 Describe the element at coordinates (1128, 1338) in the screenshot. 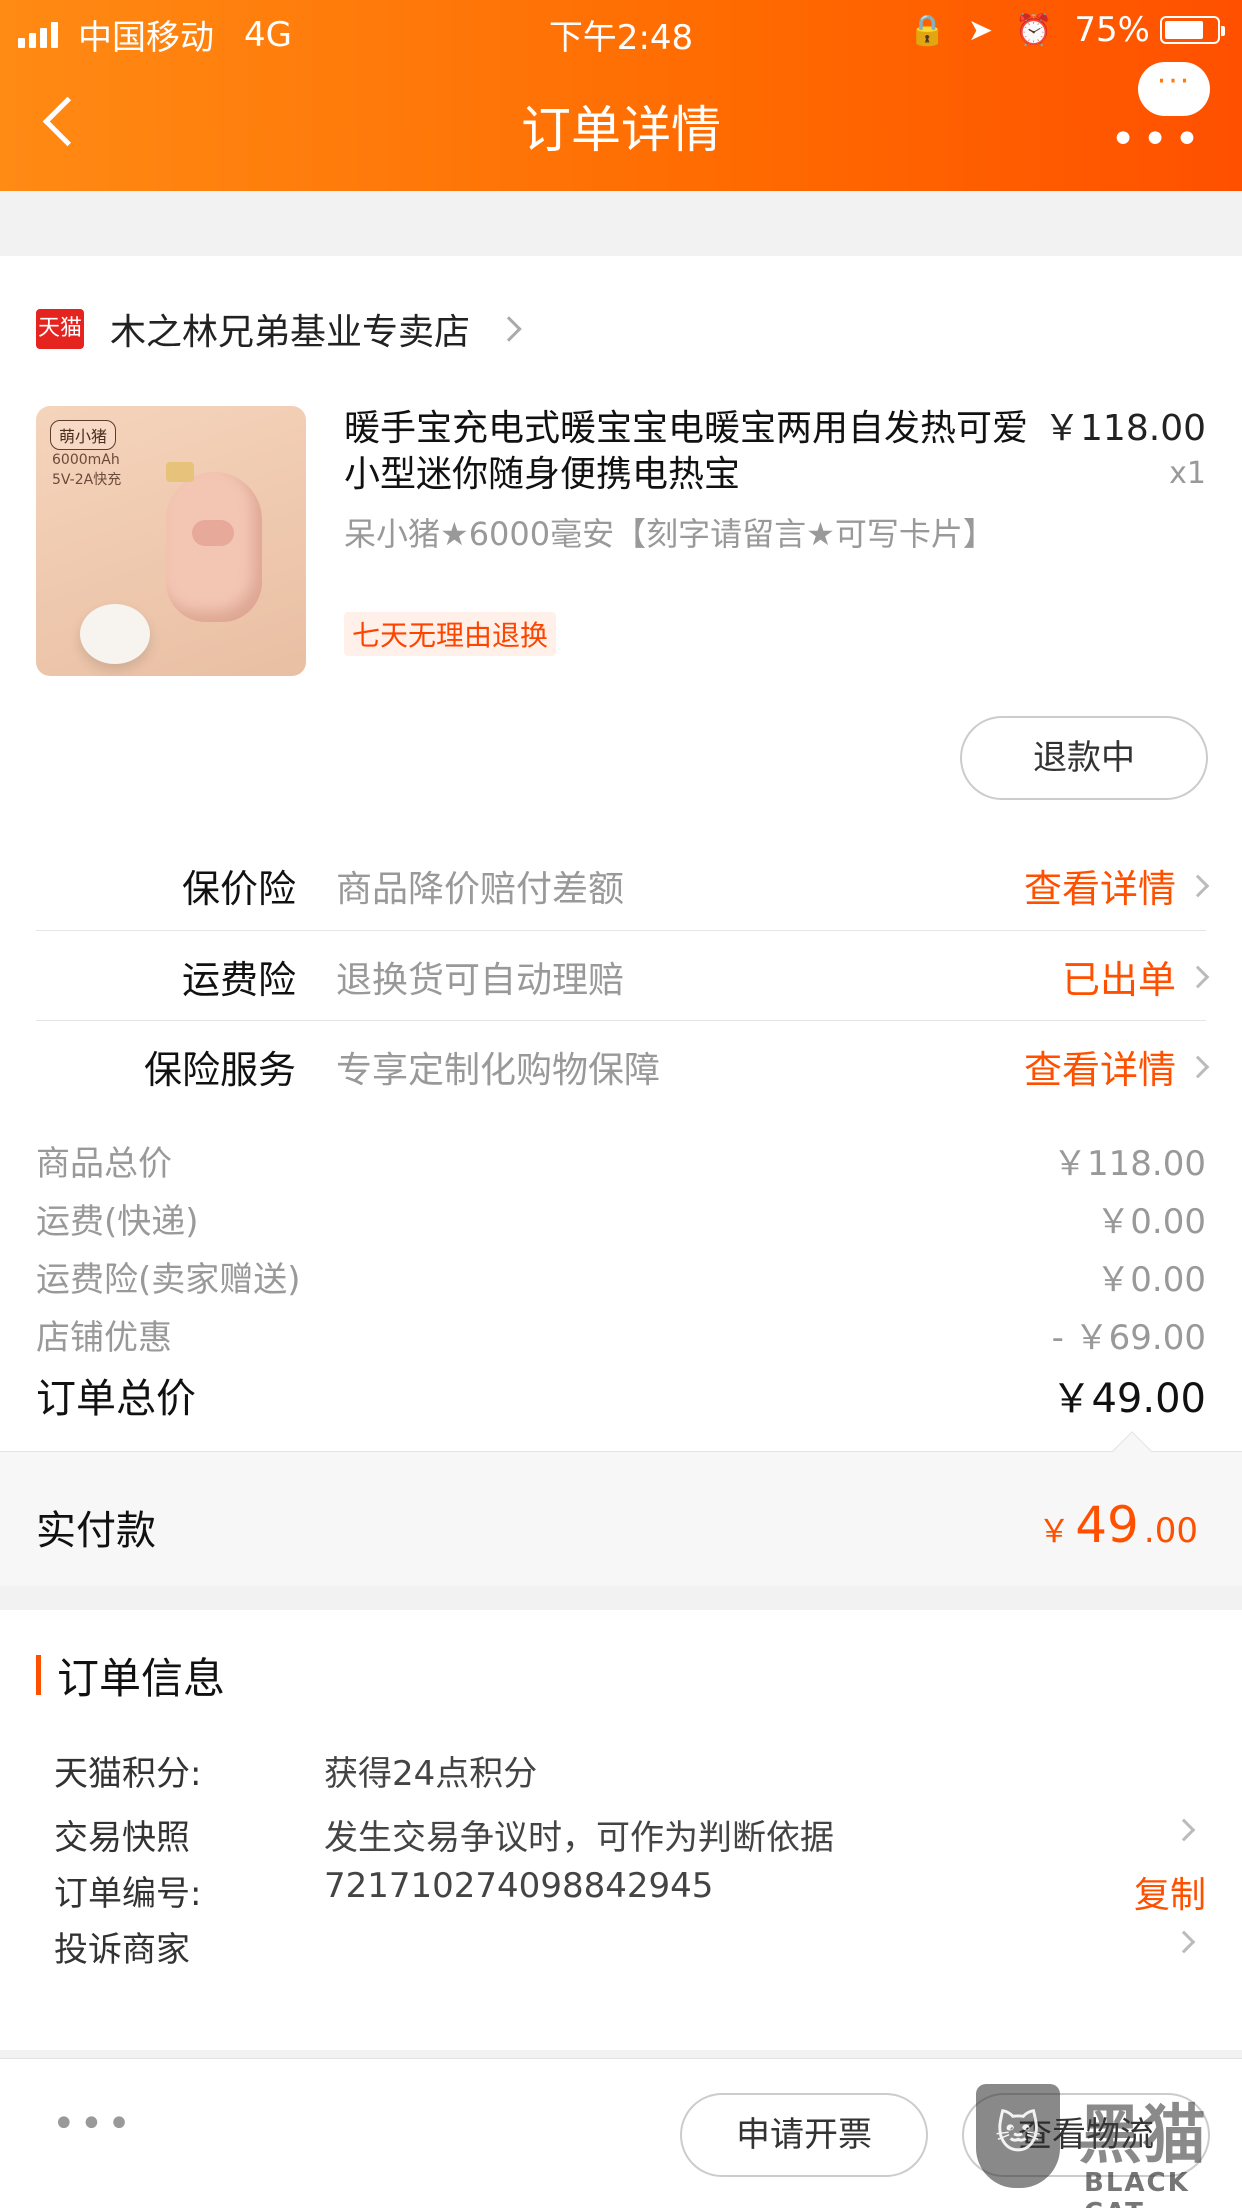

I see `summary-value: - ￥69.00` at that location.